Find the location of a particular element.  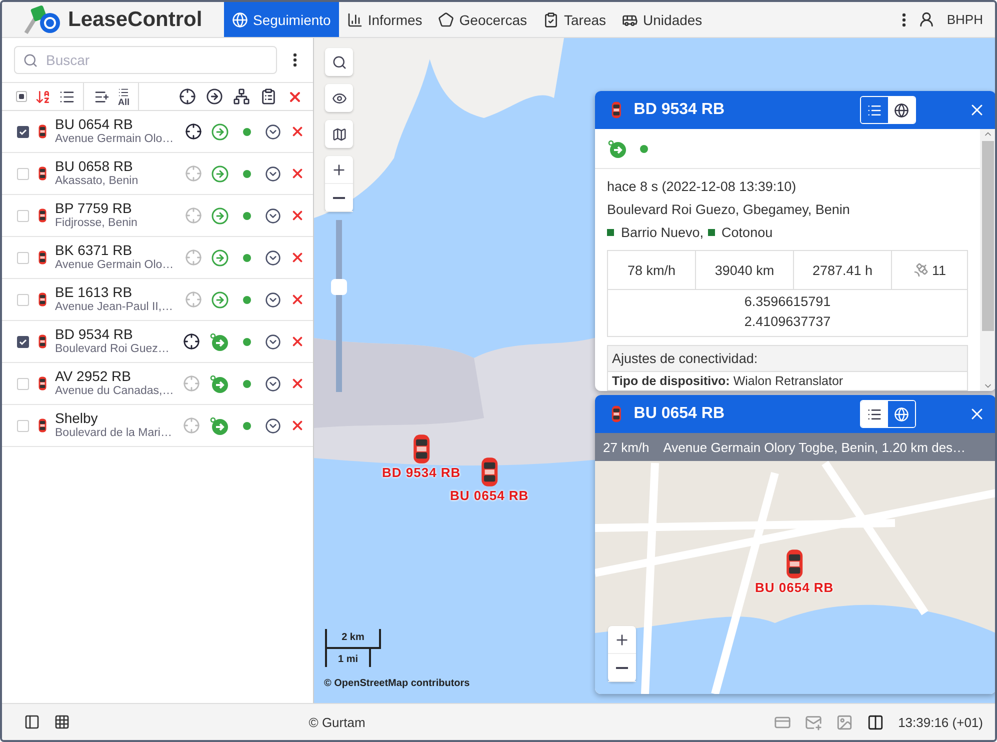

add-list-icon is located at coordinates (102, 96).